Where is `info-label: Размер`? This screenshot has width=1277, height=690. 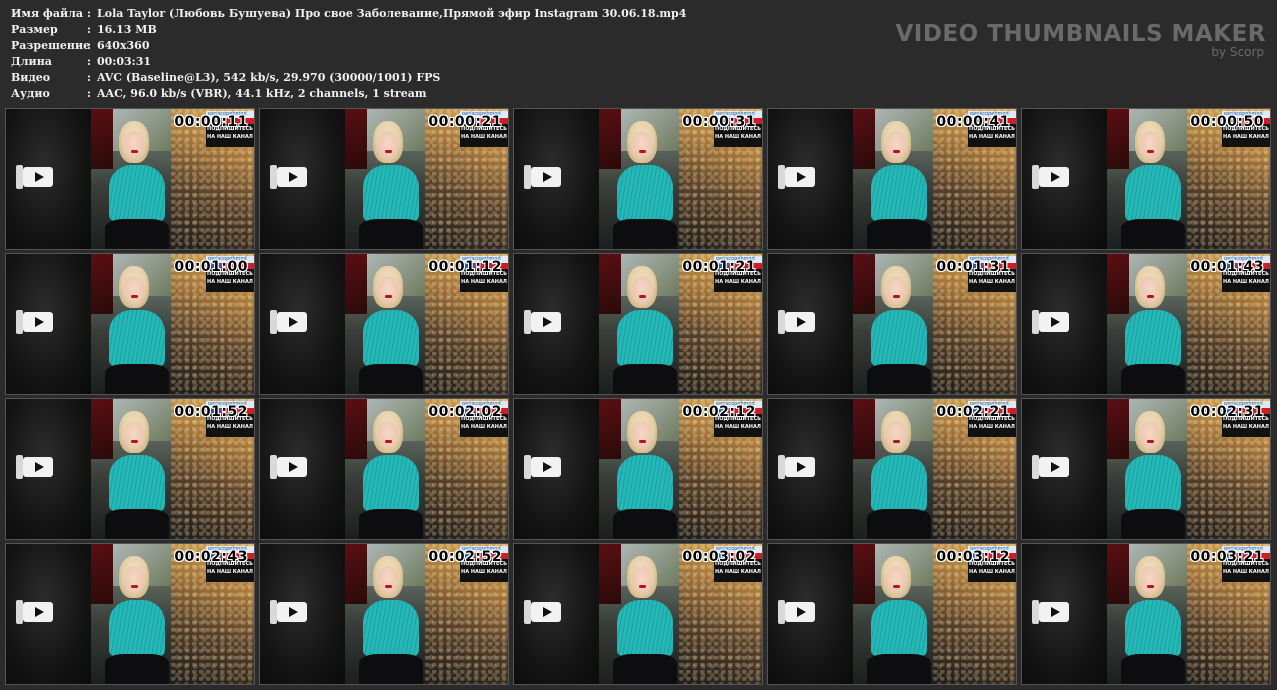 info-label: Размер is located at coordinates (34, 29).